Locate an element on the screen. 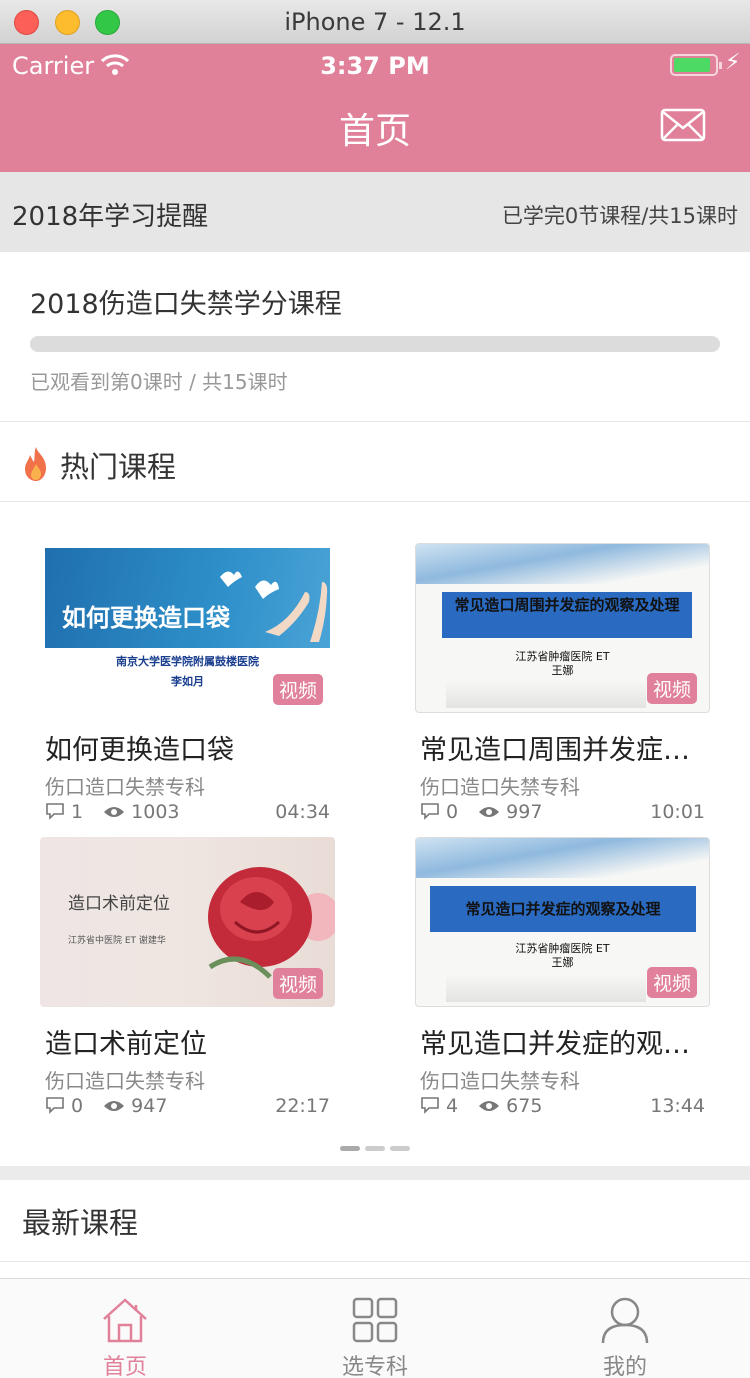  latest-courses-title: 最新课程 is located at coordinates (80, 1223).